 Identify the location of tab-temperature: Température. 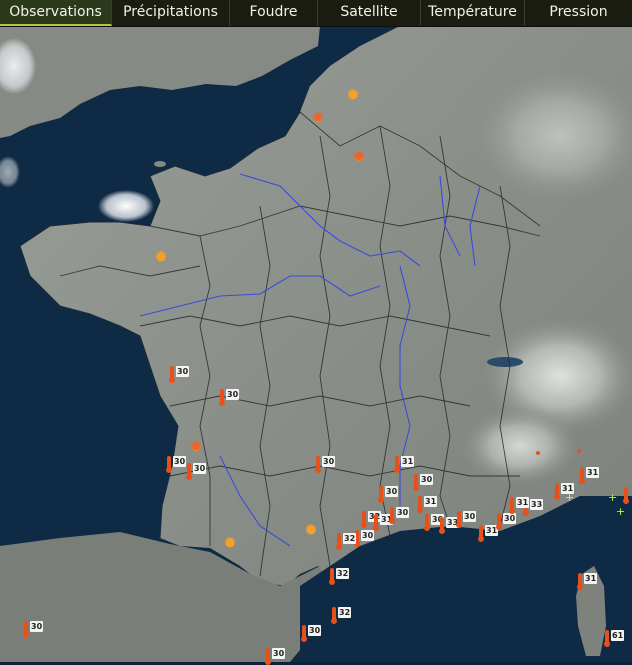
(473, 13).